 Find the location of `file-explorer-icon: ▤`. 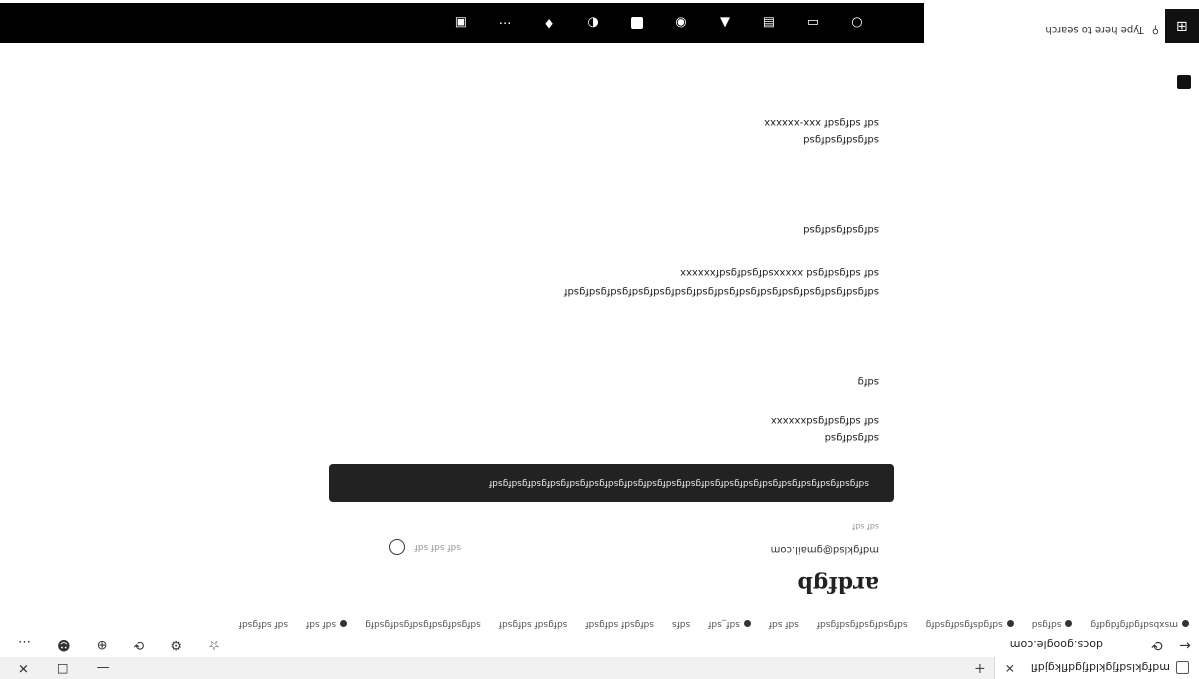

file-explorer-icon: ▤ is located at coordinates (769, 23).